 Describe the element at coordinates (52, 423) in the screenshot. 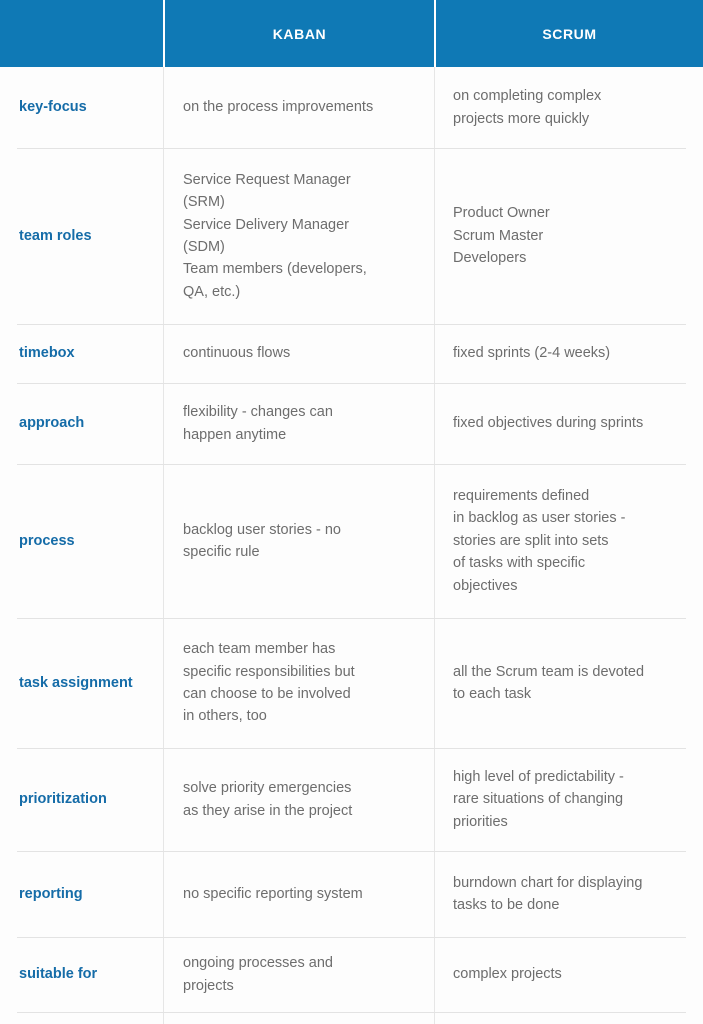

I see `row-label-text: approach` at that location.